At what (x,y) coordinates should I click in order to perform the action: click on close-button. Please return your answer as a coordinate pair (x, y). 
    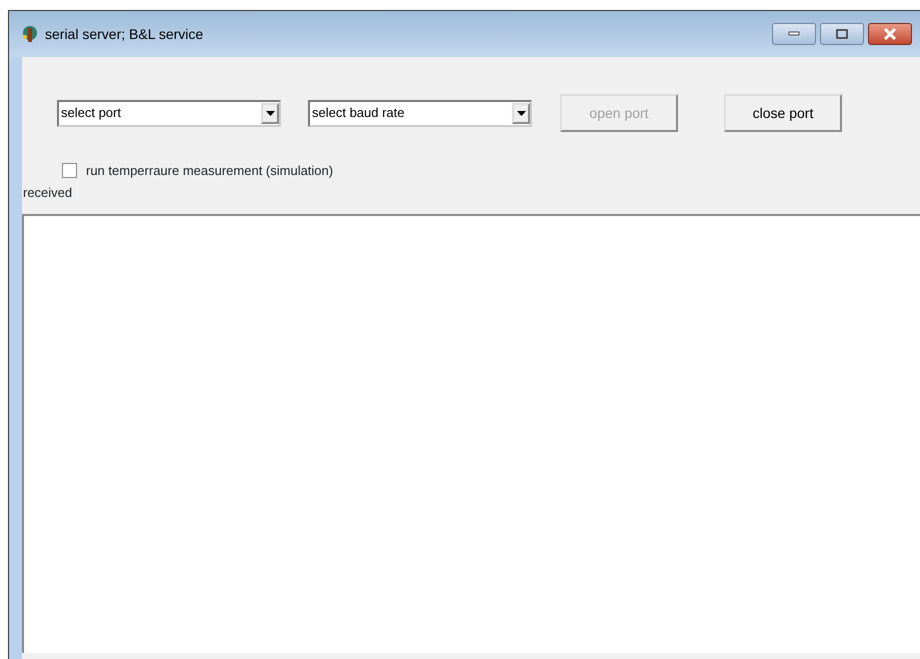
    Looking at the image, I should click on (890, 34).